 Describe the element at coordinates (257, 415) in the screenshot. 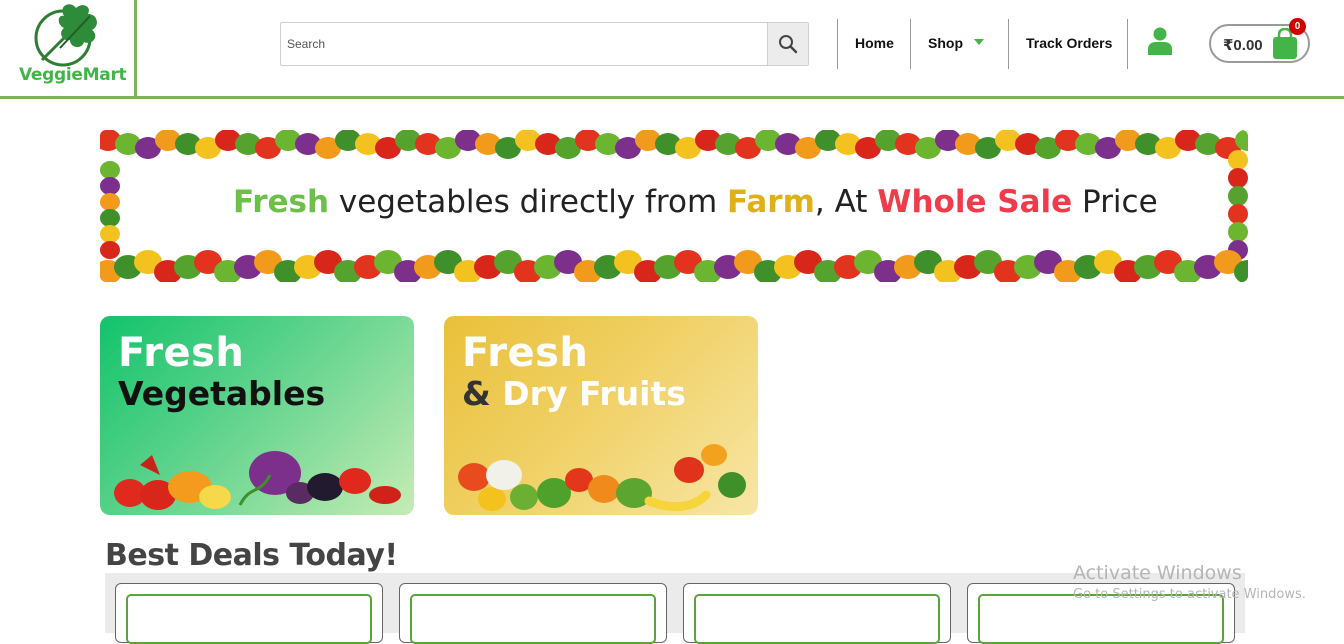

I see `category-card-vegetables: Fresh Vegetables` at that location.